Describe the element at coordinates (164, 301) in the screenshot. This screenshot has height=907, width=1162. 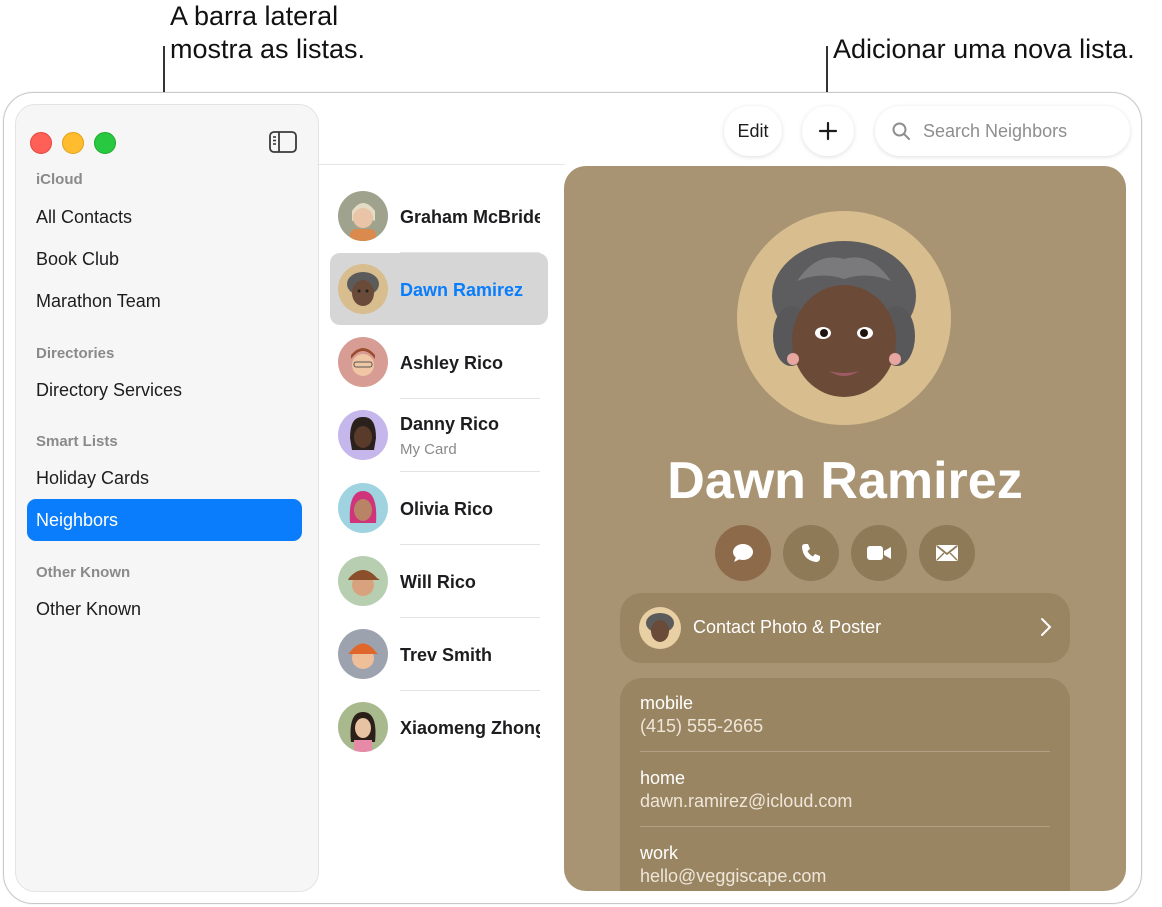
I see `sidebar-item-marathon-team: Marathon Team` at that location.